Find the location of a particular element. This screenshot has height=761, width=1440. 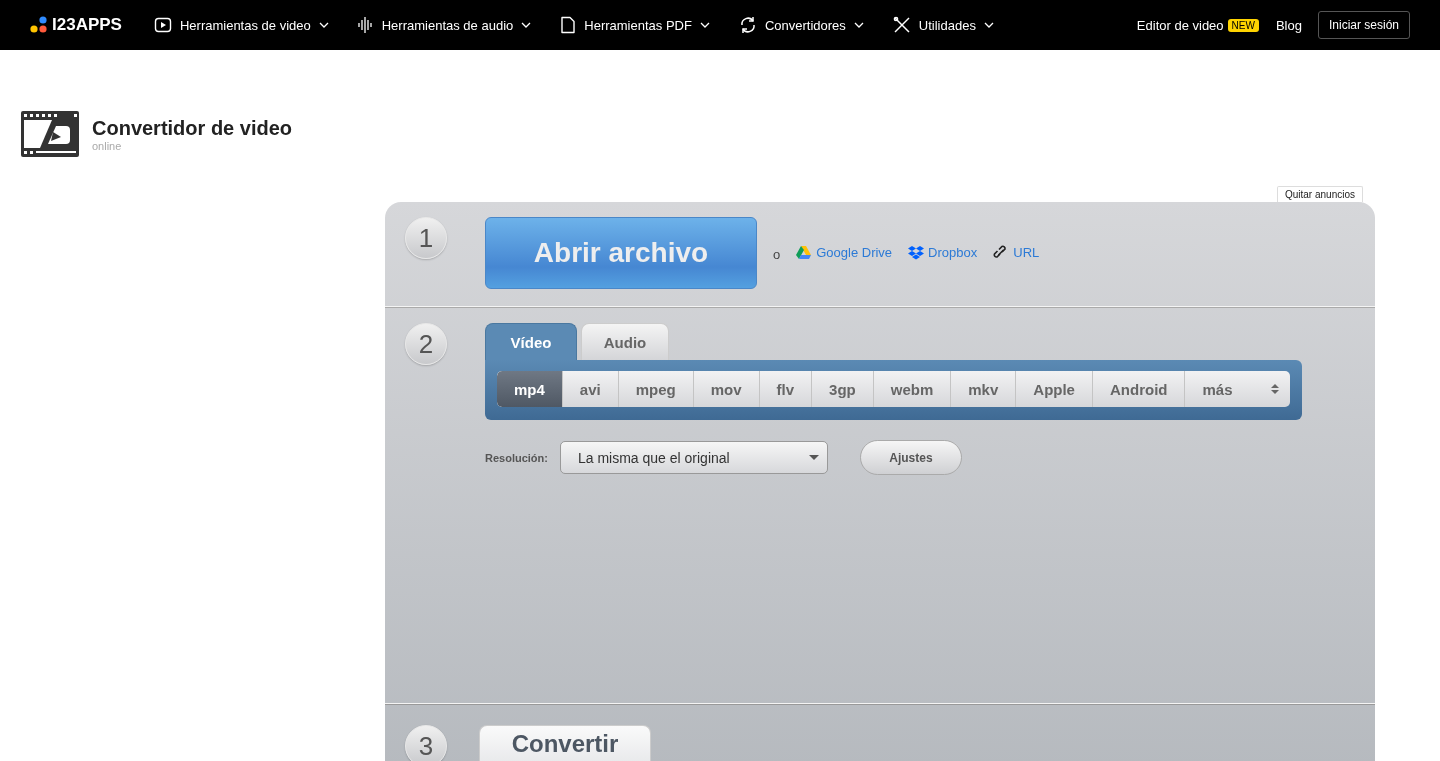

resolution-dropdown: La misma que el original is located at coordinates (693, 457).